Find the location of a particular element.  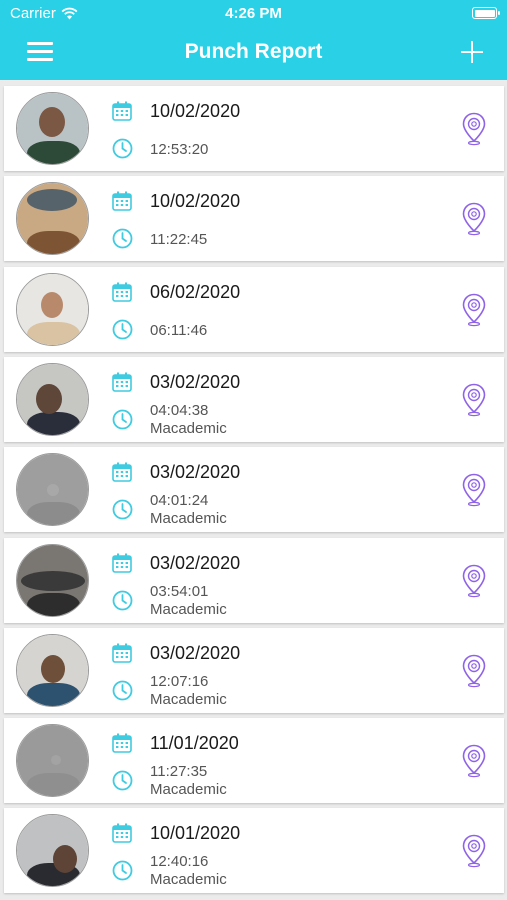

punch-record: 03/02/2020 04:01:24 Macademic is located at coordinates (254, 490).